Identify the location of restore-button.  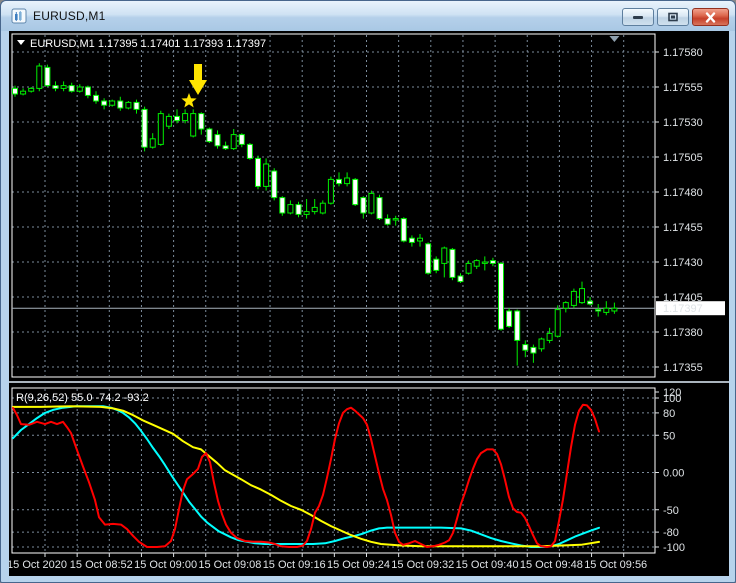
(673, 17).